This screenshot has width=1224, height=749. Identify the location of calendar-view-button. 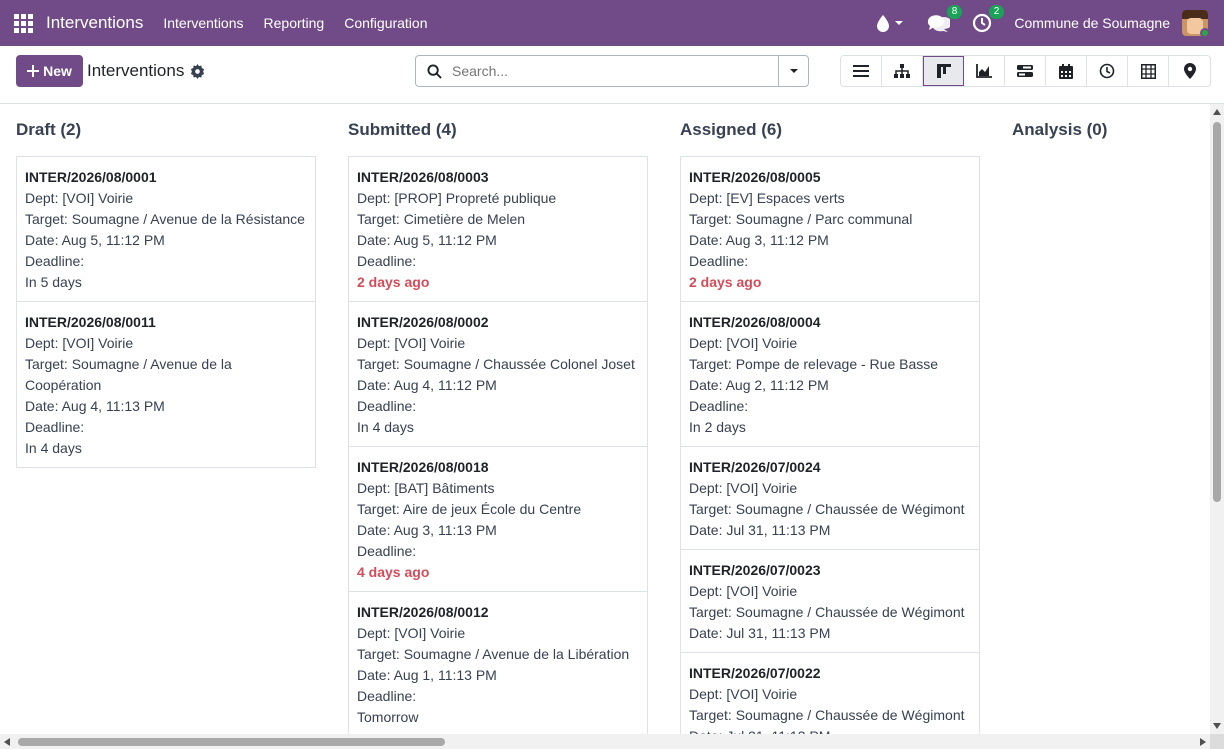
(1066, 71).